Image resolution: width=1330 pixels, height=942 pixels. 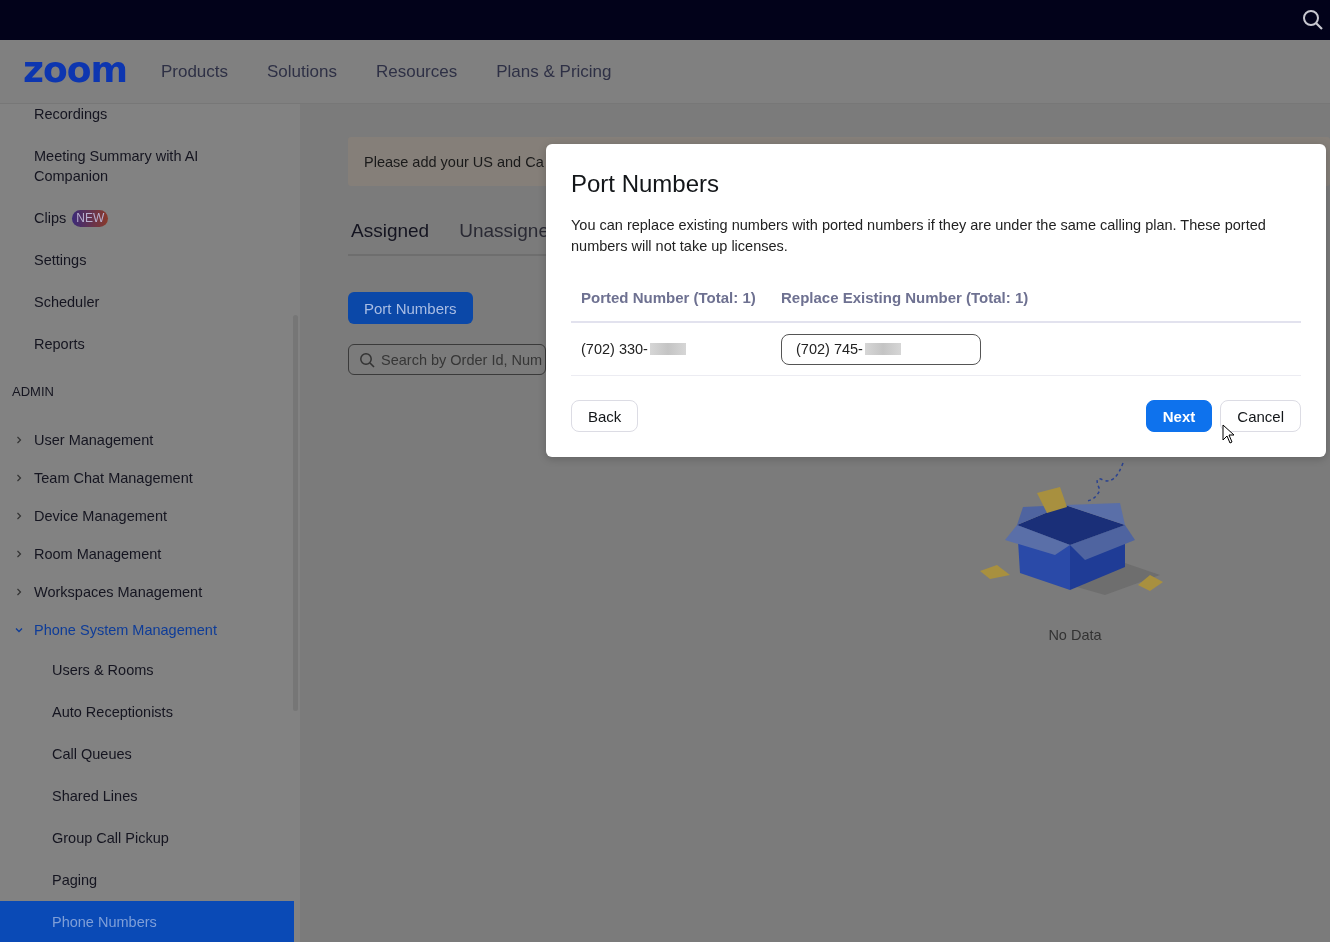 I want to click on sidebar-item: Recordings, so click(x=147, y=119).